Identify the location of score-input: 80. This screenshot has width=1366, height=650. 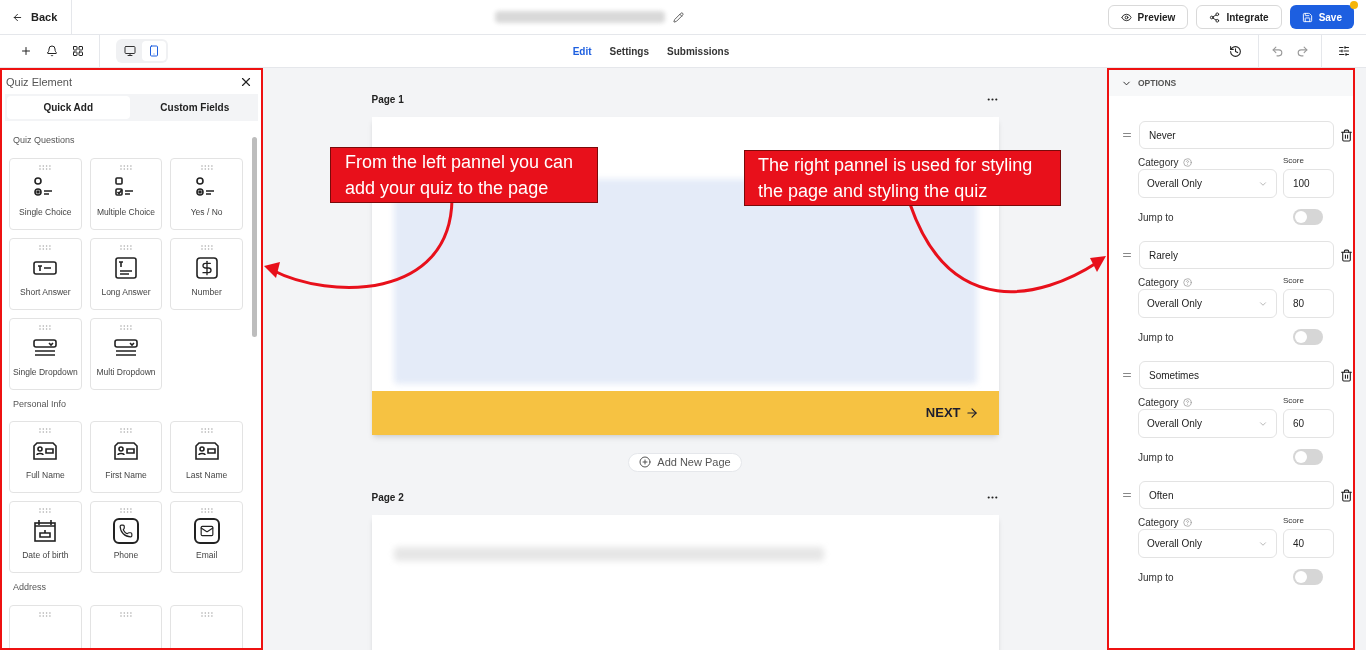
(1308, 303).